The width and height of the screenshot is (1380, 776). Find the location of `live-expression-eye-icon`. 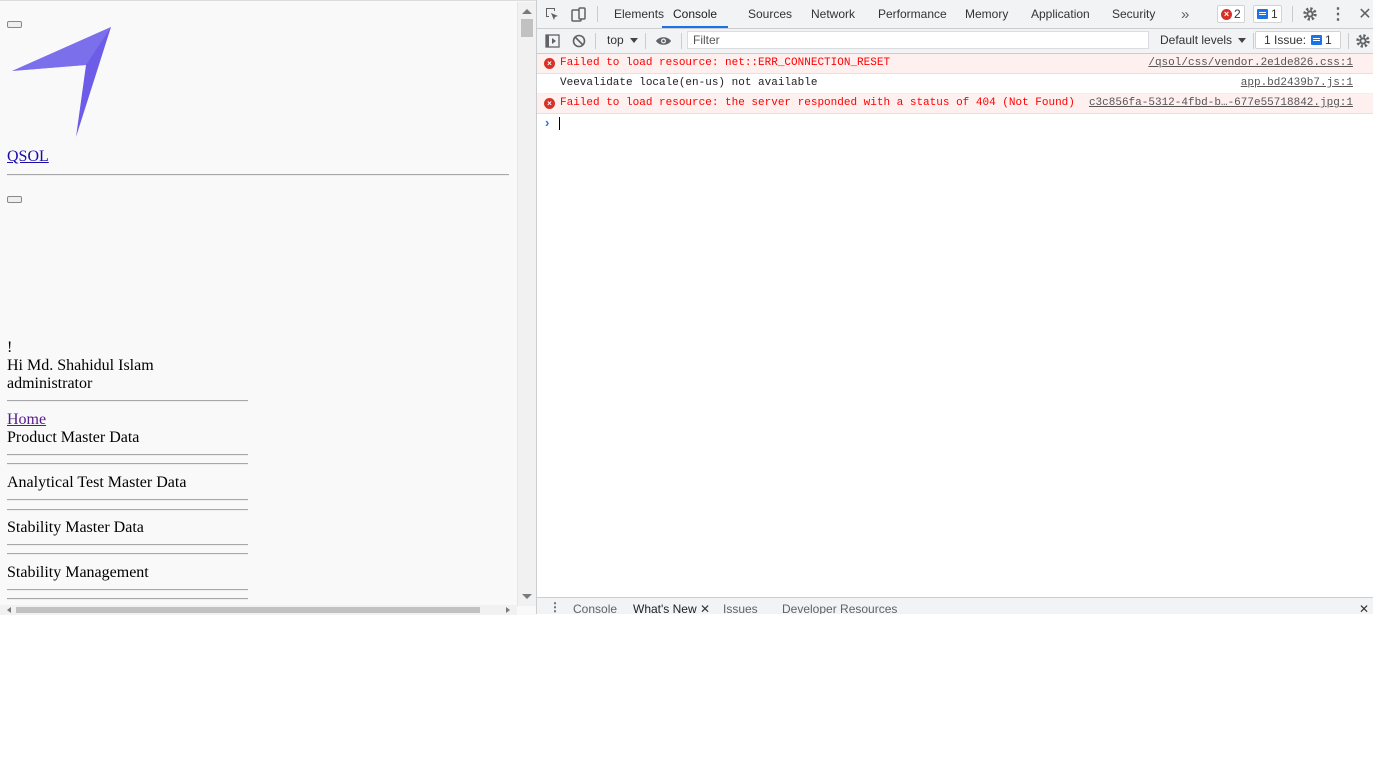

live-expression-eye-icon is located at coordinates (663, 41).